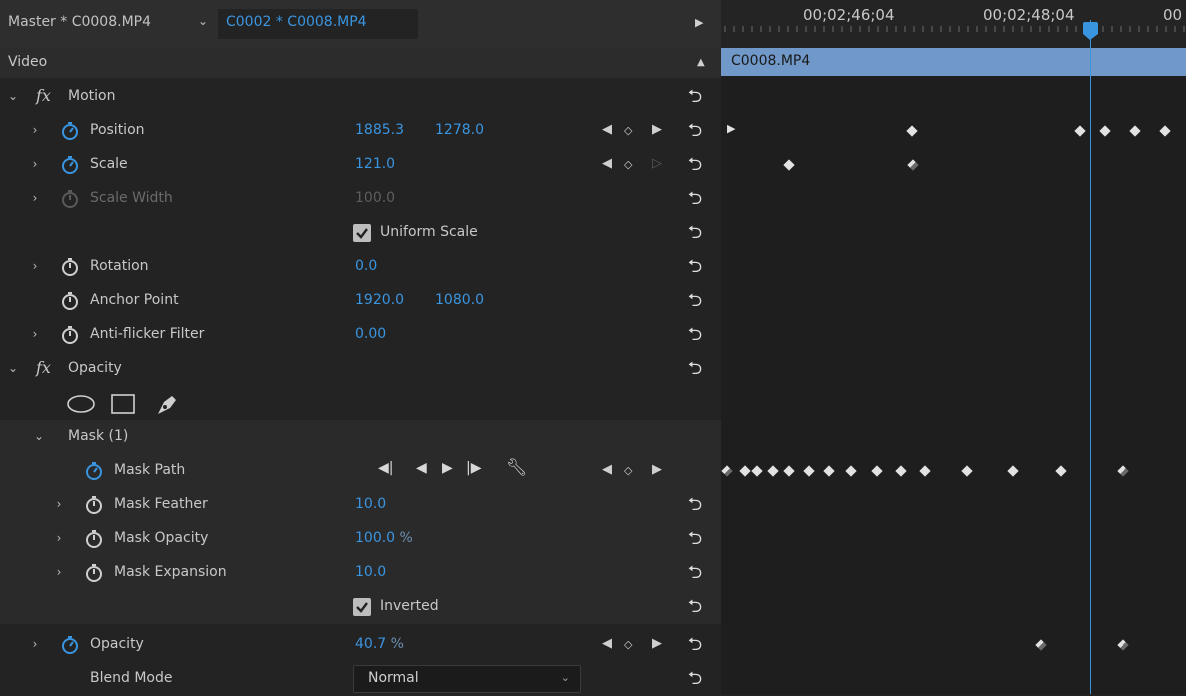 The height and width of the screenshot is (696, 1186). Describe the element at coordinates (953, 24) in the screenshot. I see `time-ruler: 00;02;46;04 00;02;48;04 00` at that location.